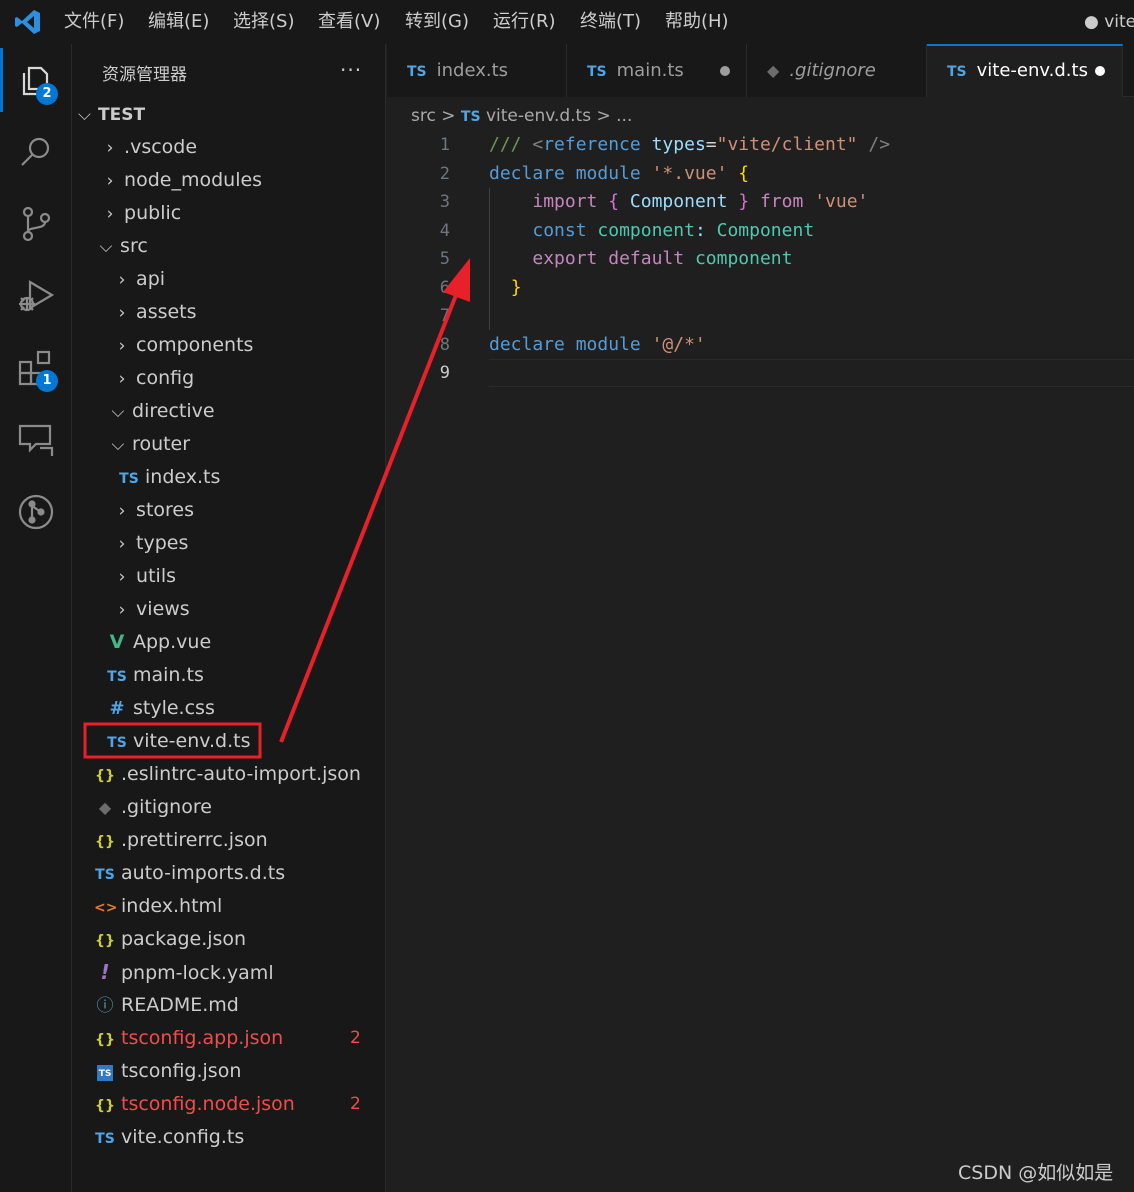 This screenshot has width=1134, height=1192. Describe the element at coordinates (145, 576) in the screenshot. I see `tree-folder-utils: › utils` at that location.